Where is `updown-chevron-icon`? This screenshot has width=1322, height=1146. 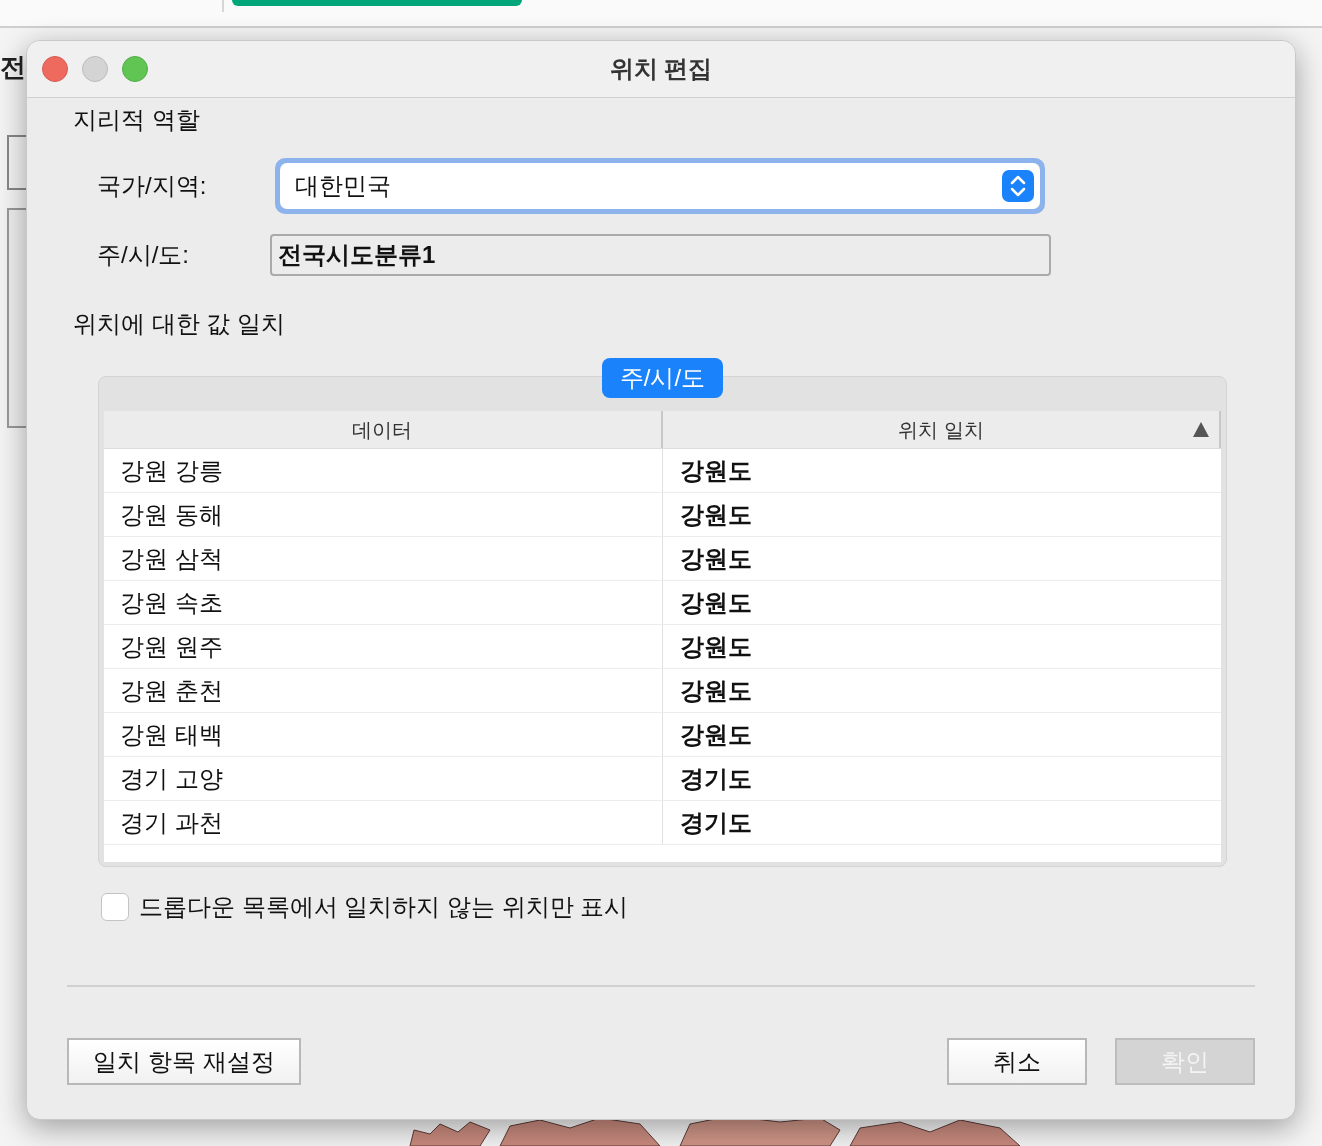
updown-chevron-icon is located at coordinates (1018, 186).